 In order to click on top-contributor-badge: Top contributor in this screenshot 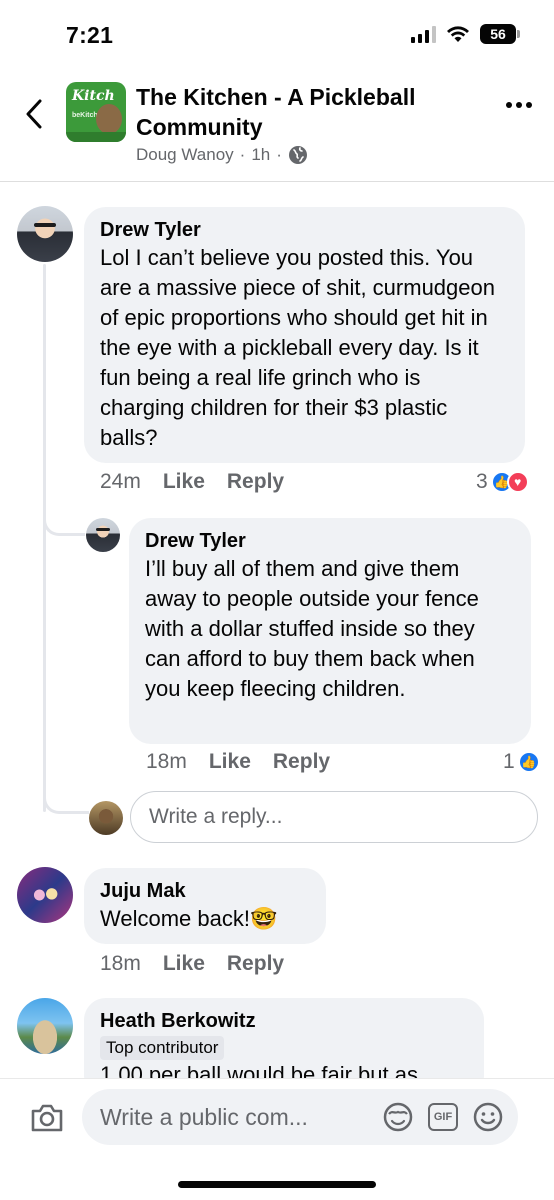, I will do `click(162, 1048)`.